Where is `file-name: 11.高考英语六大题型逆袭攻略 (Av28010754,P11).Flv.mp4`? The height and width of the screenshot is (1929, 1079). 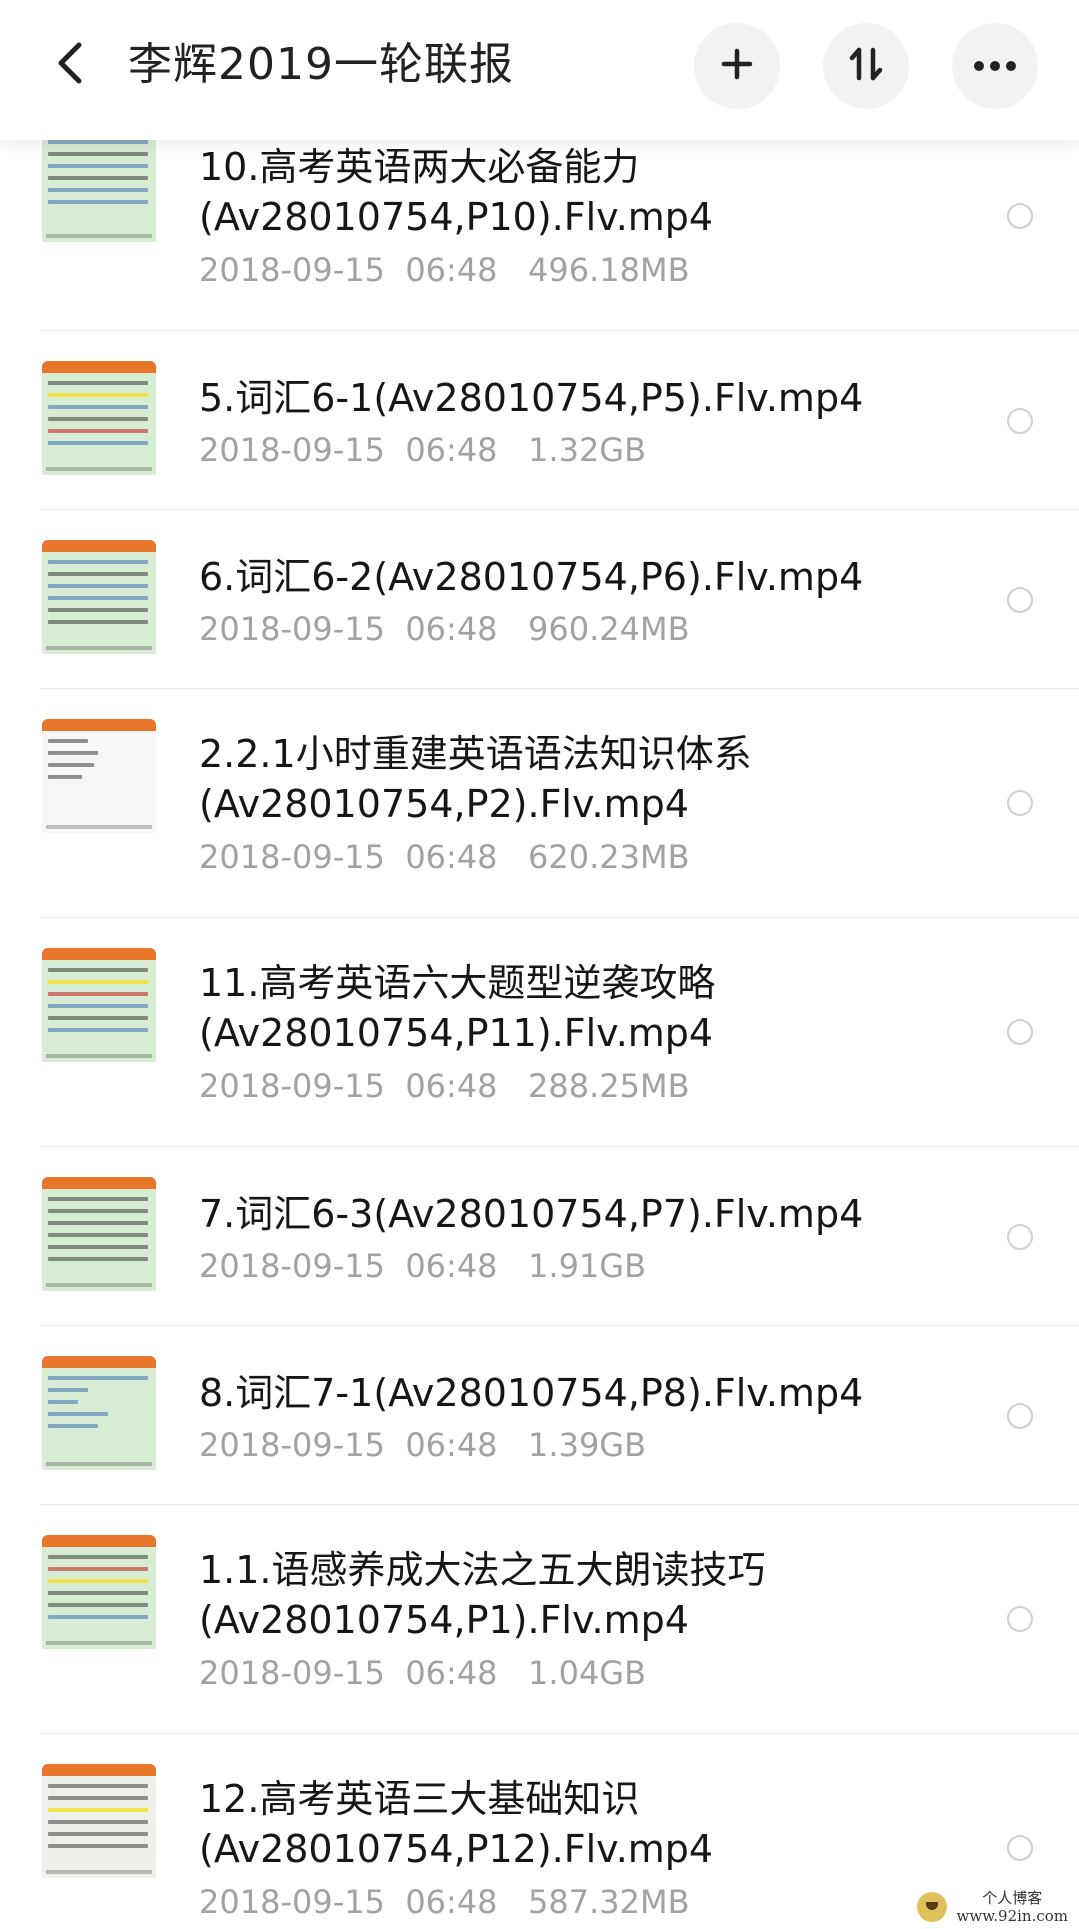
file-name: 11.高考英语六大题型逆袭攻略 (Av28010754,P11).Flv.mp4 is located at coordinates (457, 1008).